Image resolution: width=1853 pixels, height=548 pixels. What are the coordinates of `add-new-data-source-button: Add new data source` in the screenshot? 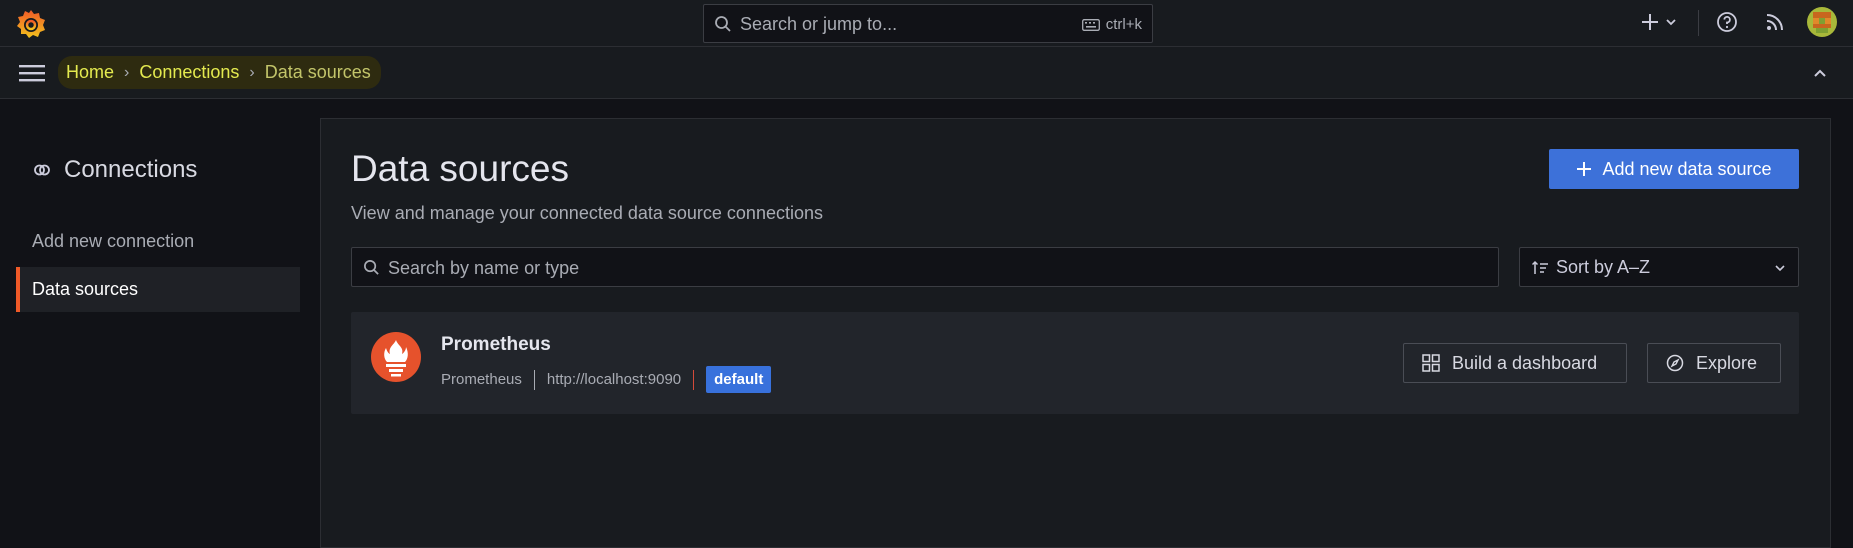 It's located at (1674, 169).